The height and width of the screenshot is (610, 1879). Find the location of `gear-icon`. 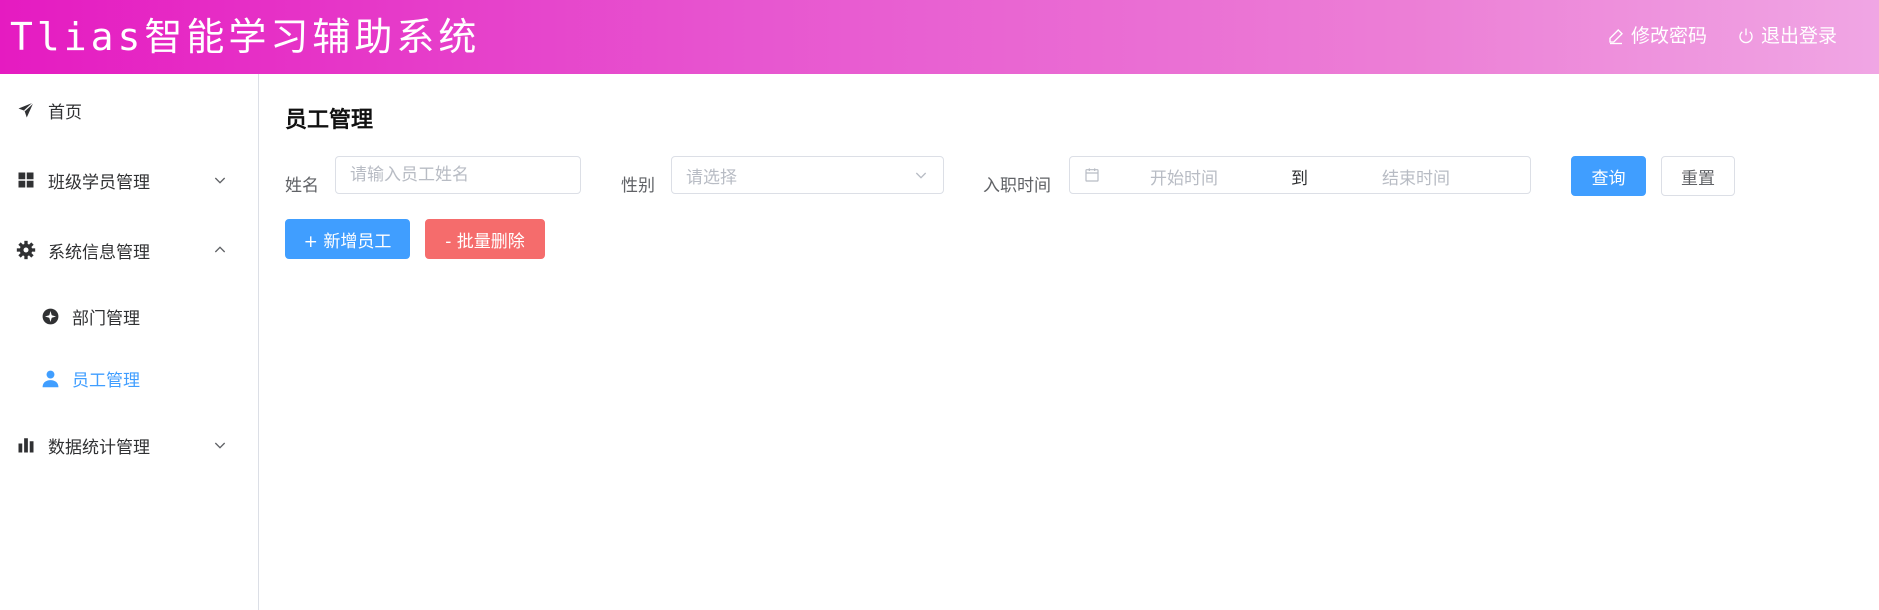

gear-icon is located at coordinates (26, 250).